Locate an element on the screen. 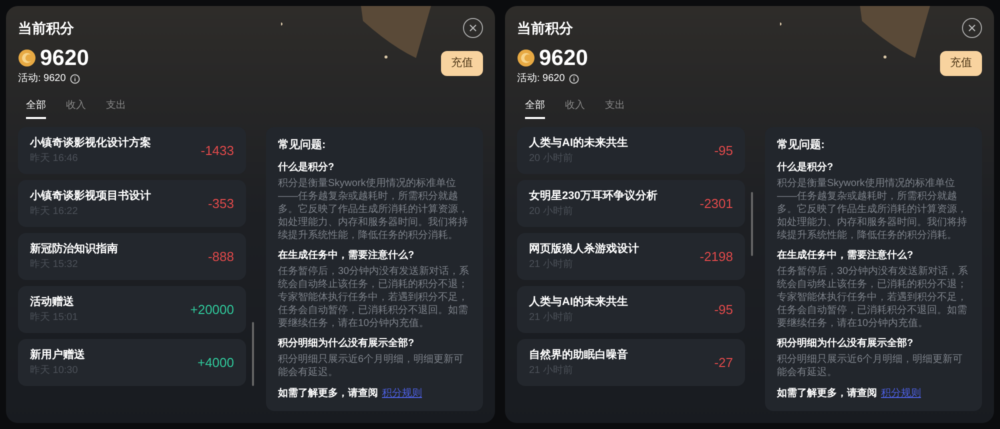  transaction-title: 小镇奇谈影视化设计方案 is located at coordinates (90, 143).